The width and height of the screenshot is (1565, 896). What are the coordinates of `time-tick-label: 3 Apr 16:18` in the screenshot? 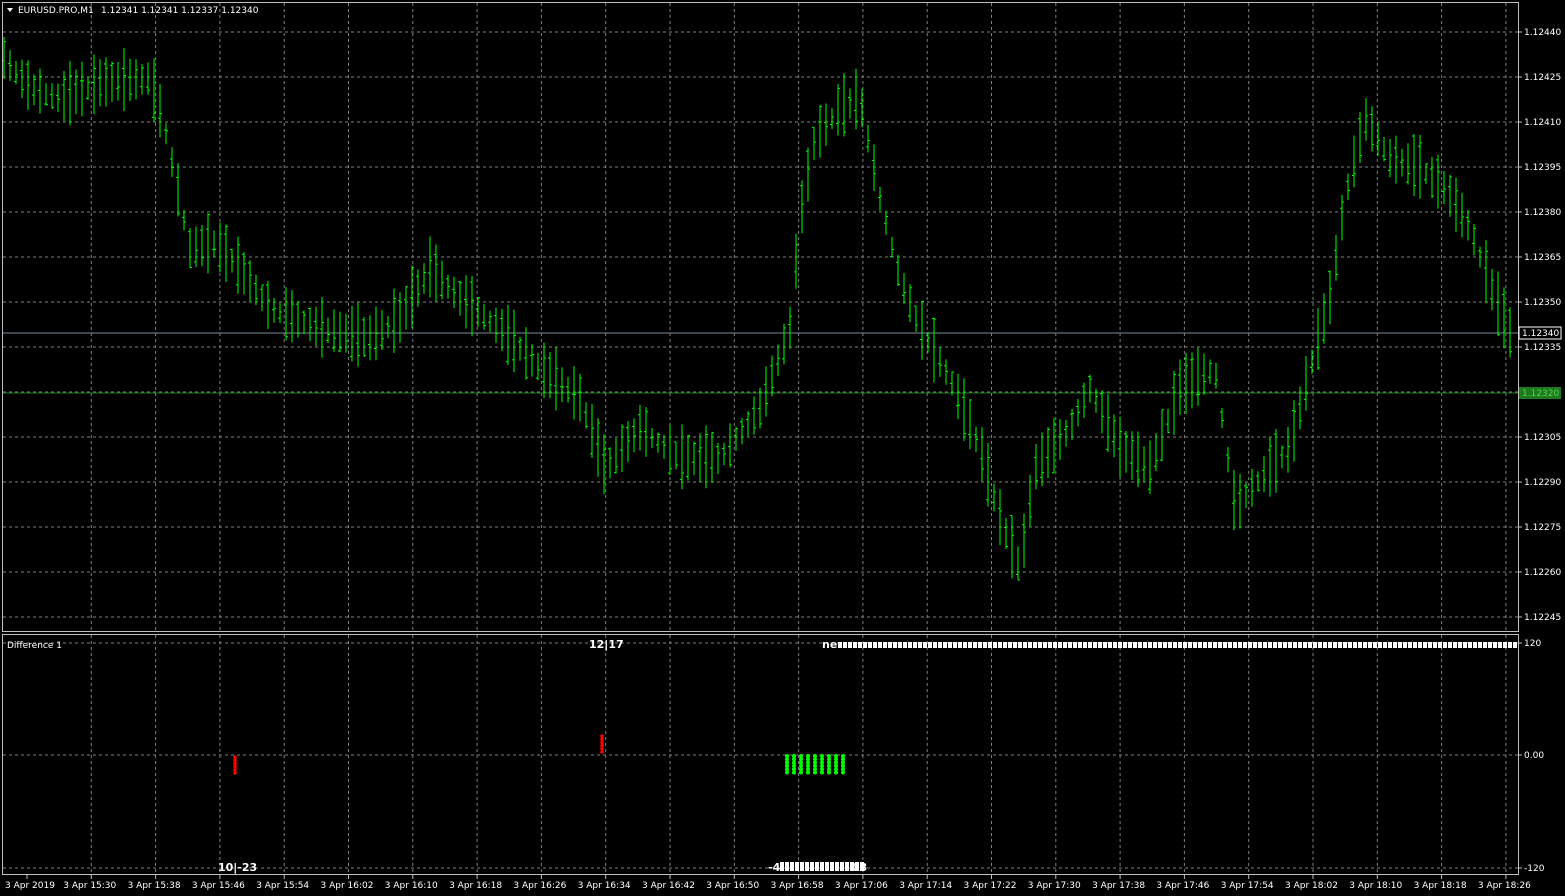 It's located at (475, 886).